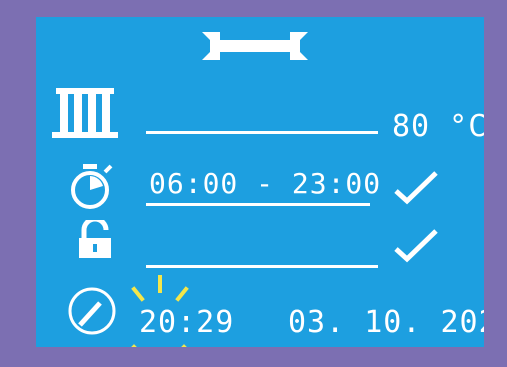 The width and height of the screenshot is (507, 367). What do you see at coordinates (262, 266) in the screenshot?
I see `lock-underline` at bounding box center [262, 266].